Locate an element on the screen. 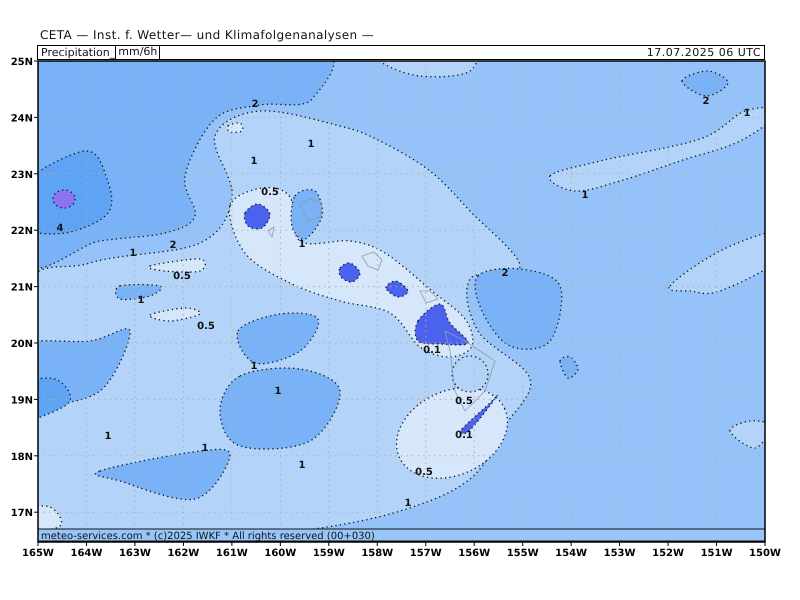 Image resolution: width=800 pixels, height=600 pixels. longitude-label: 162W is located at coordinates (183, 553).